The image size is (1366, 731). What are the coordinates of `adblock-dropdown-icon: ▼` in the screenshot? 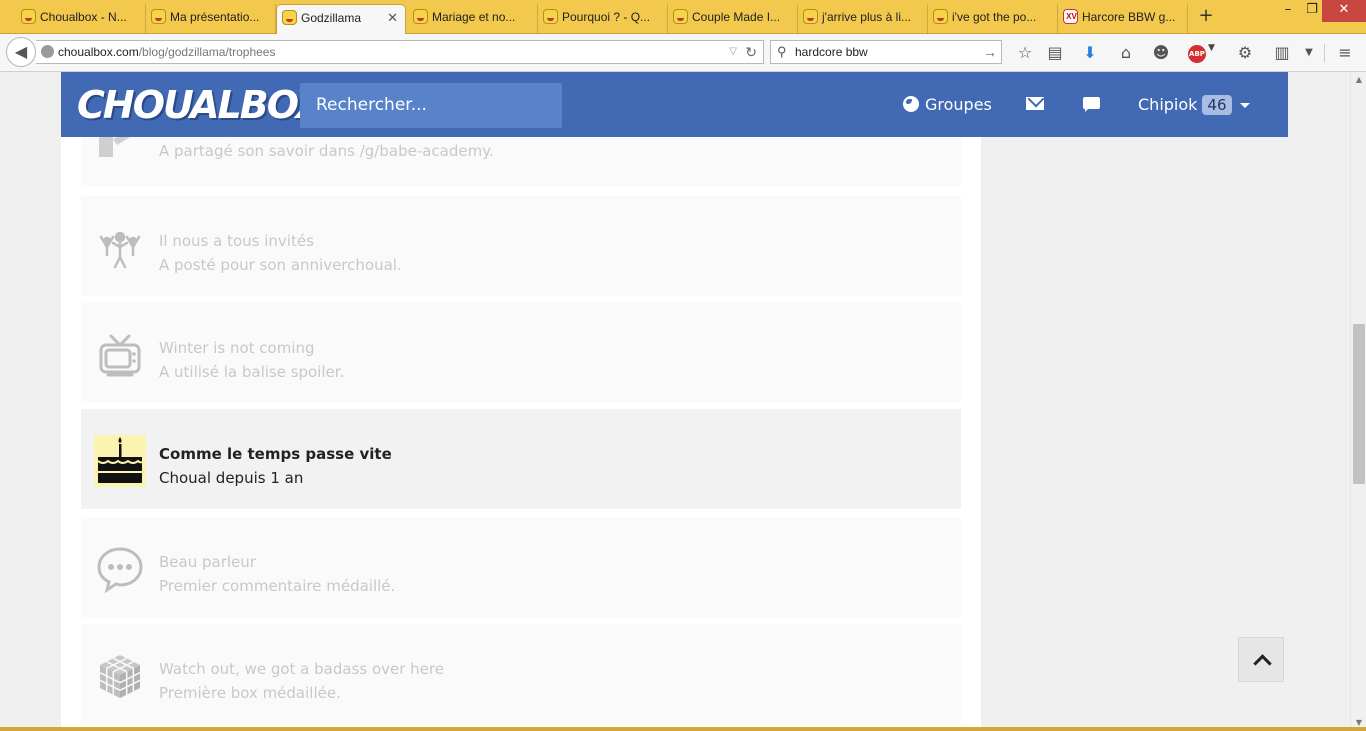 It's located at (1211, 48).